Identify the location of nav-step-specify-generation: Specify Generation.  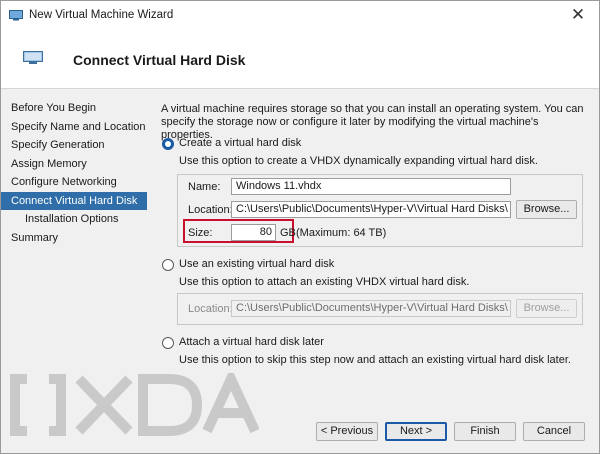
(74, 145).